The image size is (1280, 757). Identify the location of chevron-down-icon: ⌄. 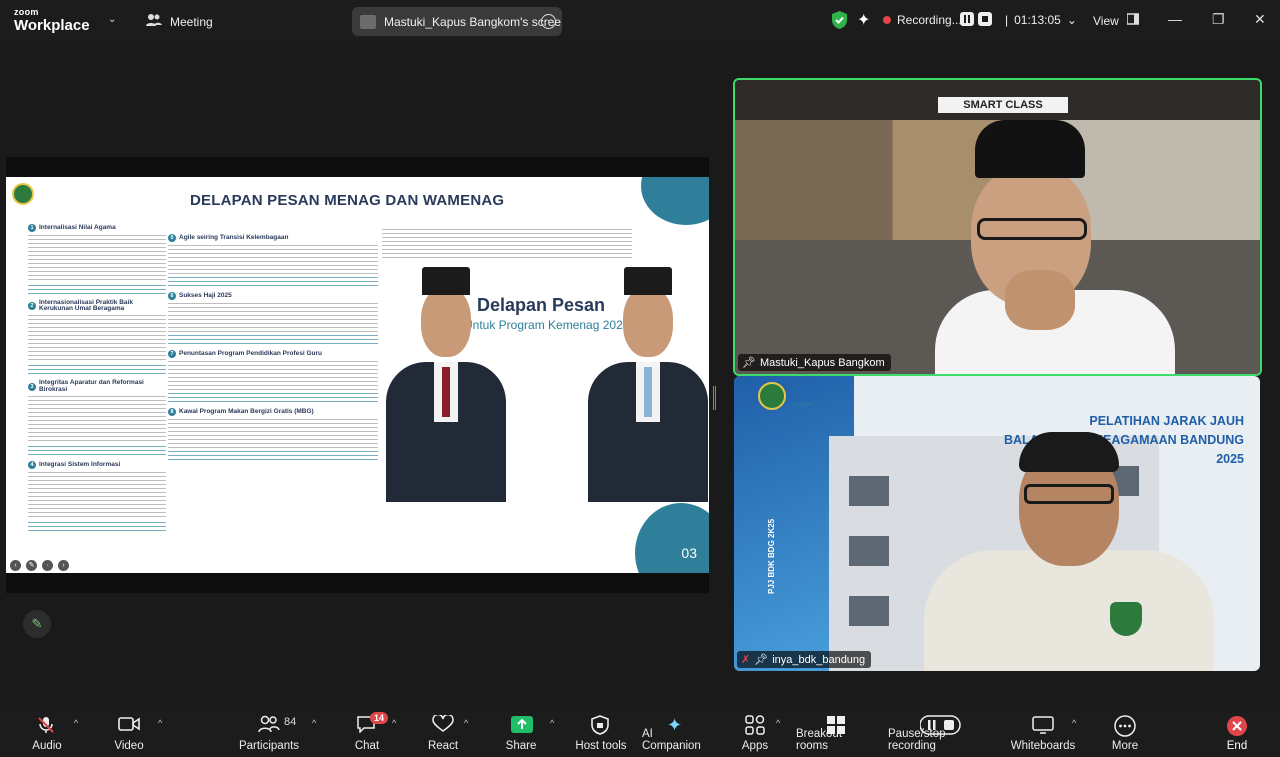
(112, 19).